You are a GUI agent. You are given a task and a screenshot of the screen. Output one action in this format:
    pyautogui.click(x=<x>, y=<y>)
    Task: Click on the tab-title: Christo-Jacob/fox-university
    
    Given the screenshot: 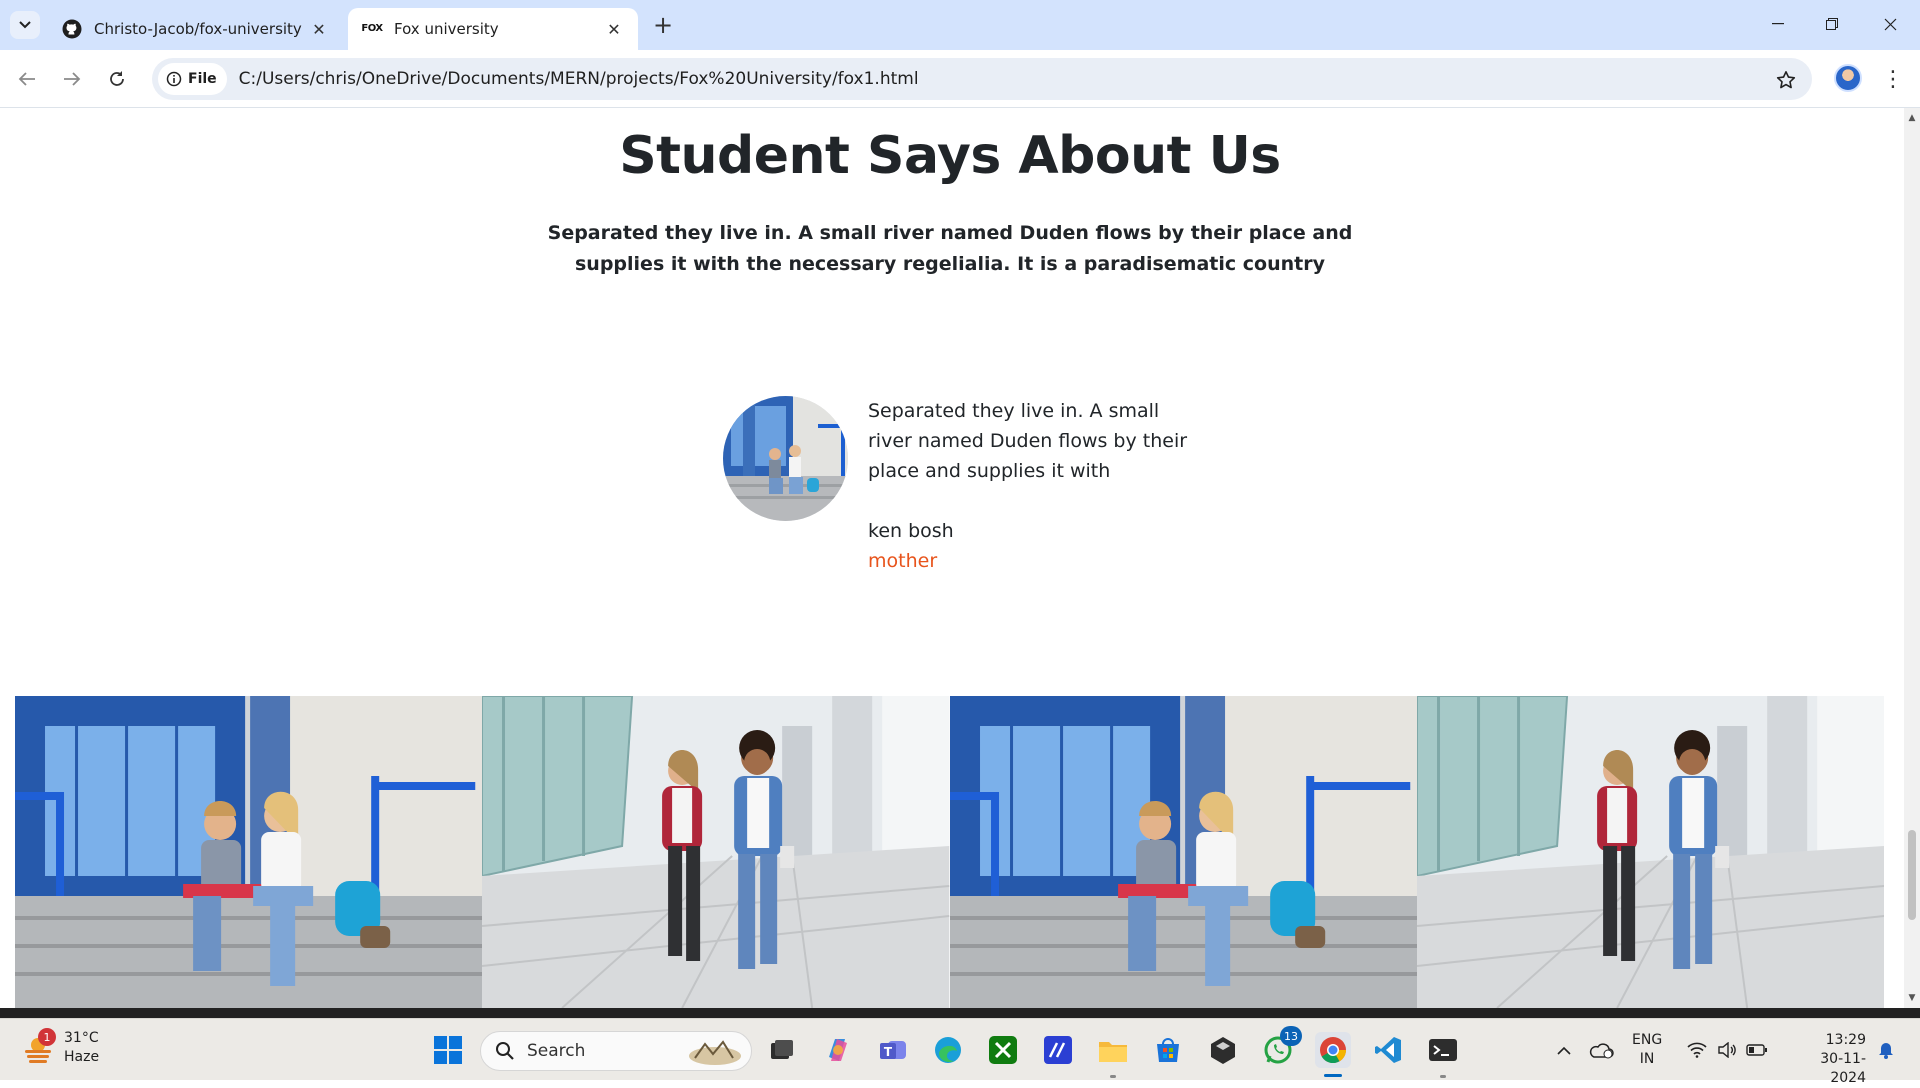 What is the action you would take?
    pyautogui.click(x=198, y=29)
    